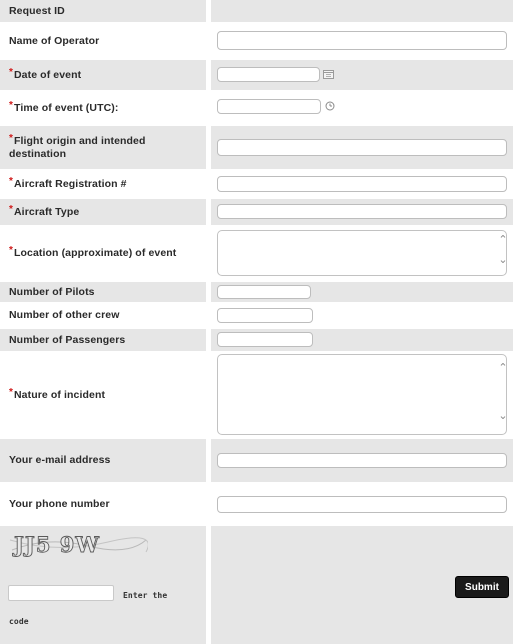 The width and height of the screenshot is (513, 644). Describe the element at coordinates (265, 339) in the screenshot. I see `passengers-input` at that location.